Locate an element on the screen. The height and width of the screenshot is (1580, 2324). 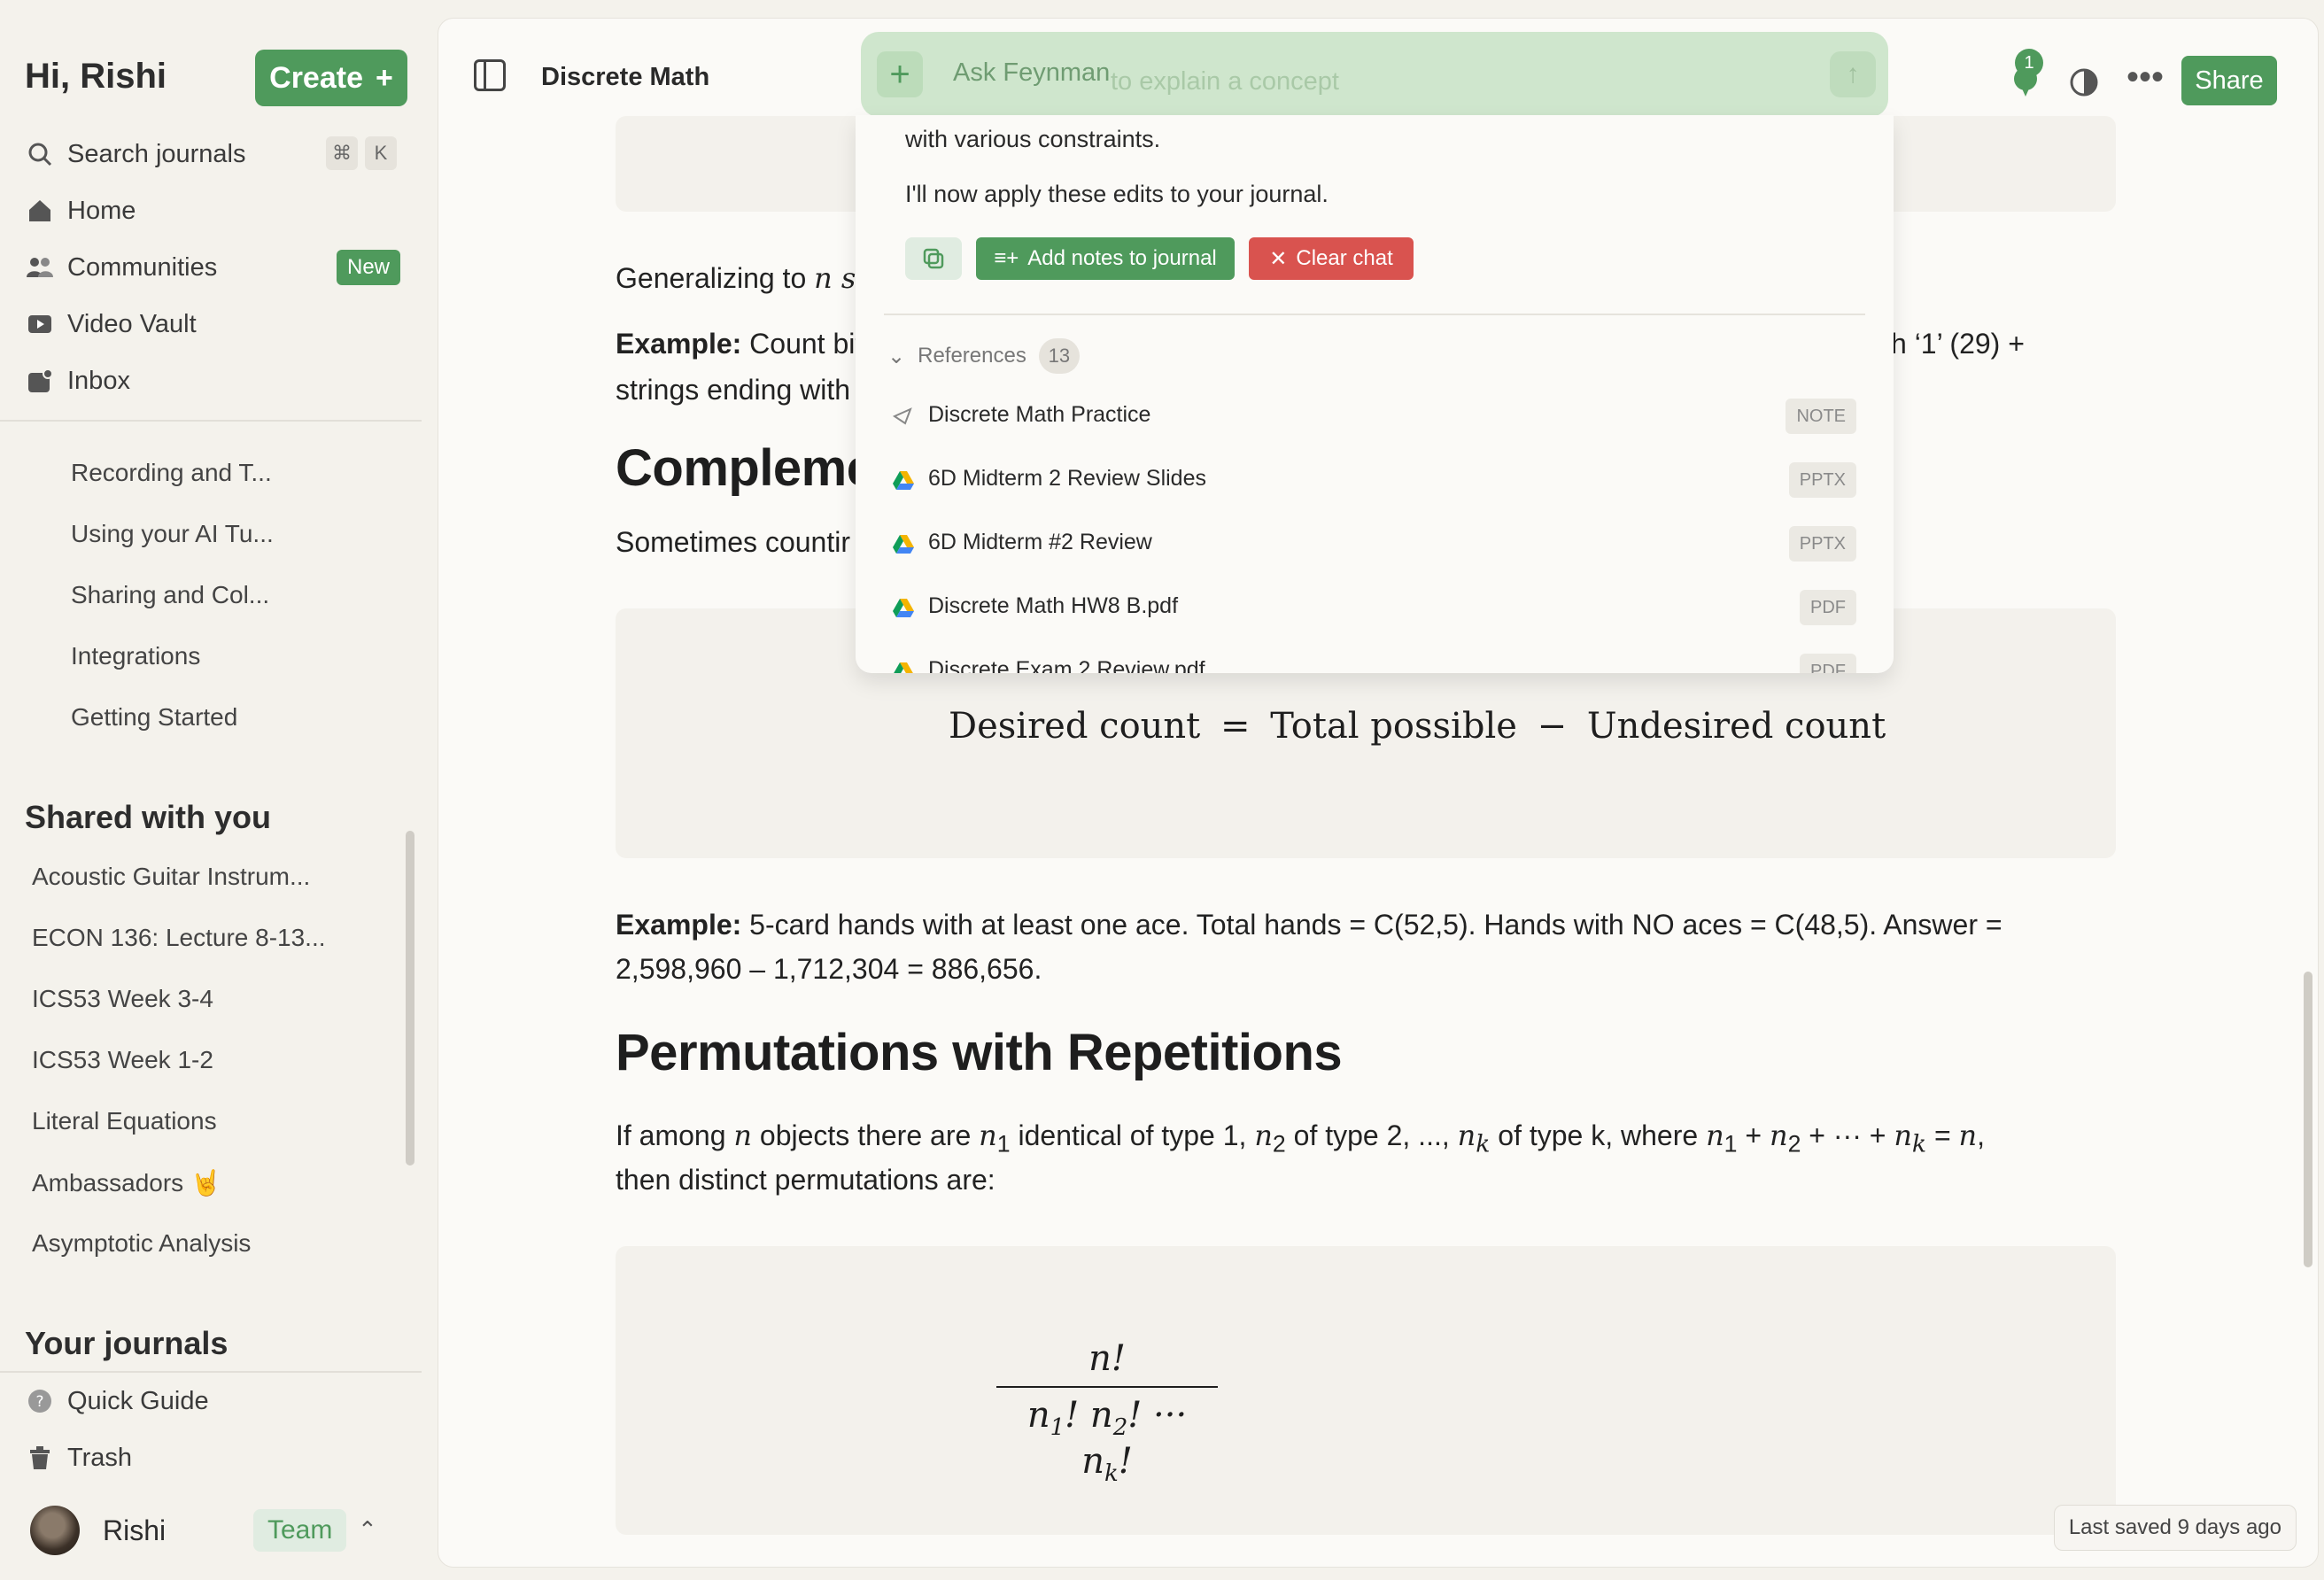
panel-divider is located at coordinates (1374, 314).